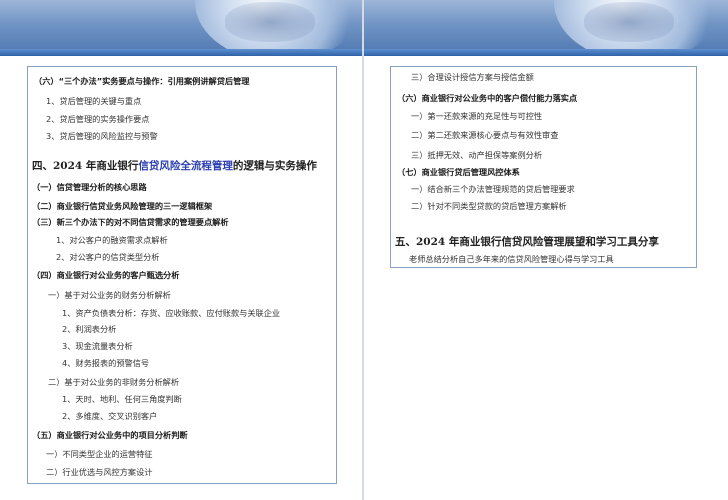 The width and height of the screenshot is (728, 500). I want to click on list-item: 1、天时、地利、任何三角度判断, so click(122, 399).